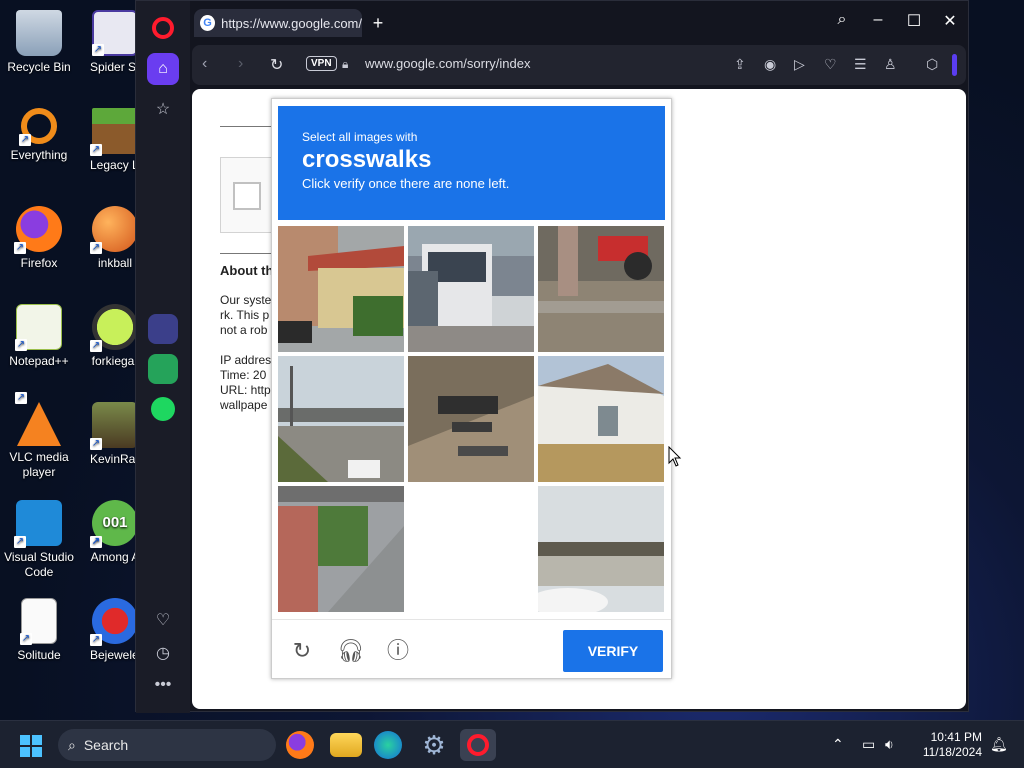  What do you see at coordinates (932, 64) in the screenshot?
I see `extensions-cube-icon: ⬡` at bounding box center [932, 64].